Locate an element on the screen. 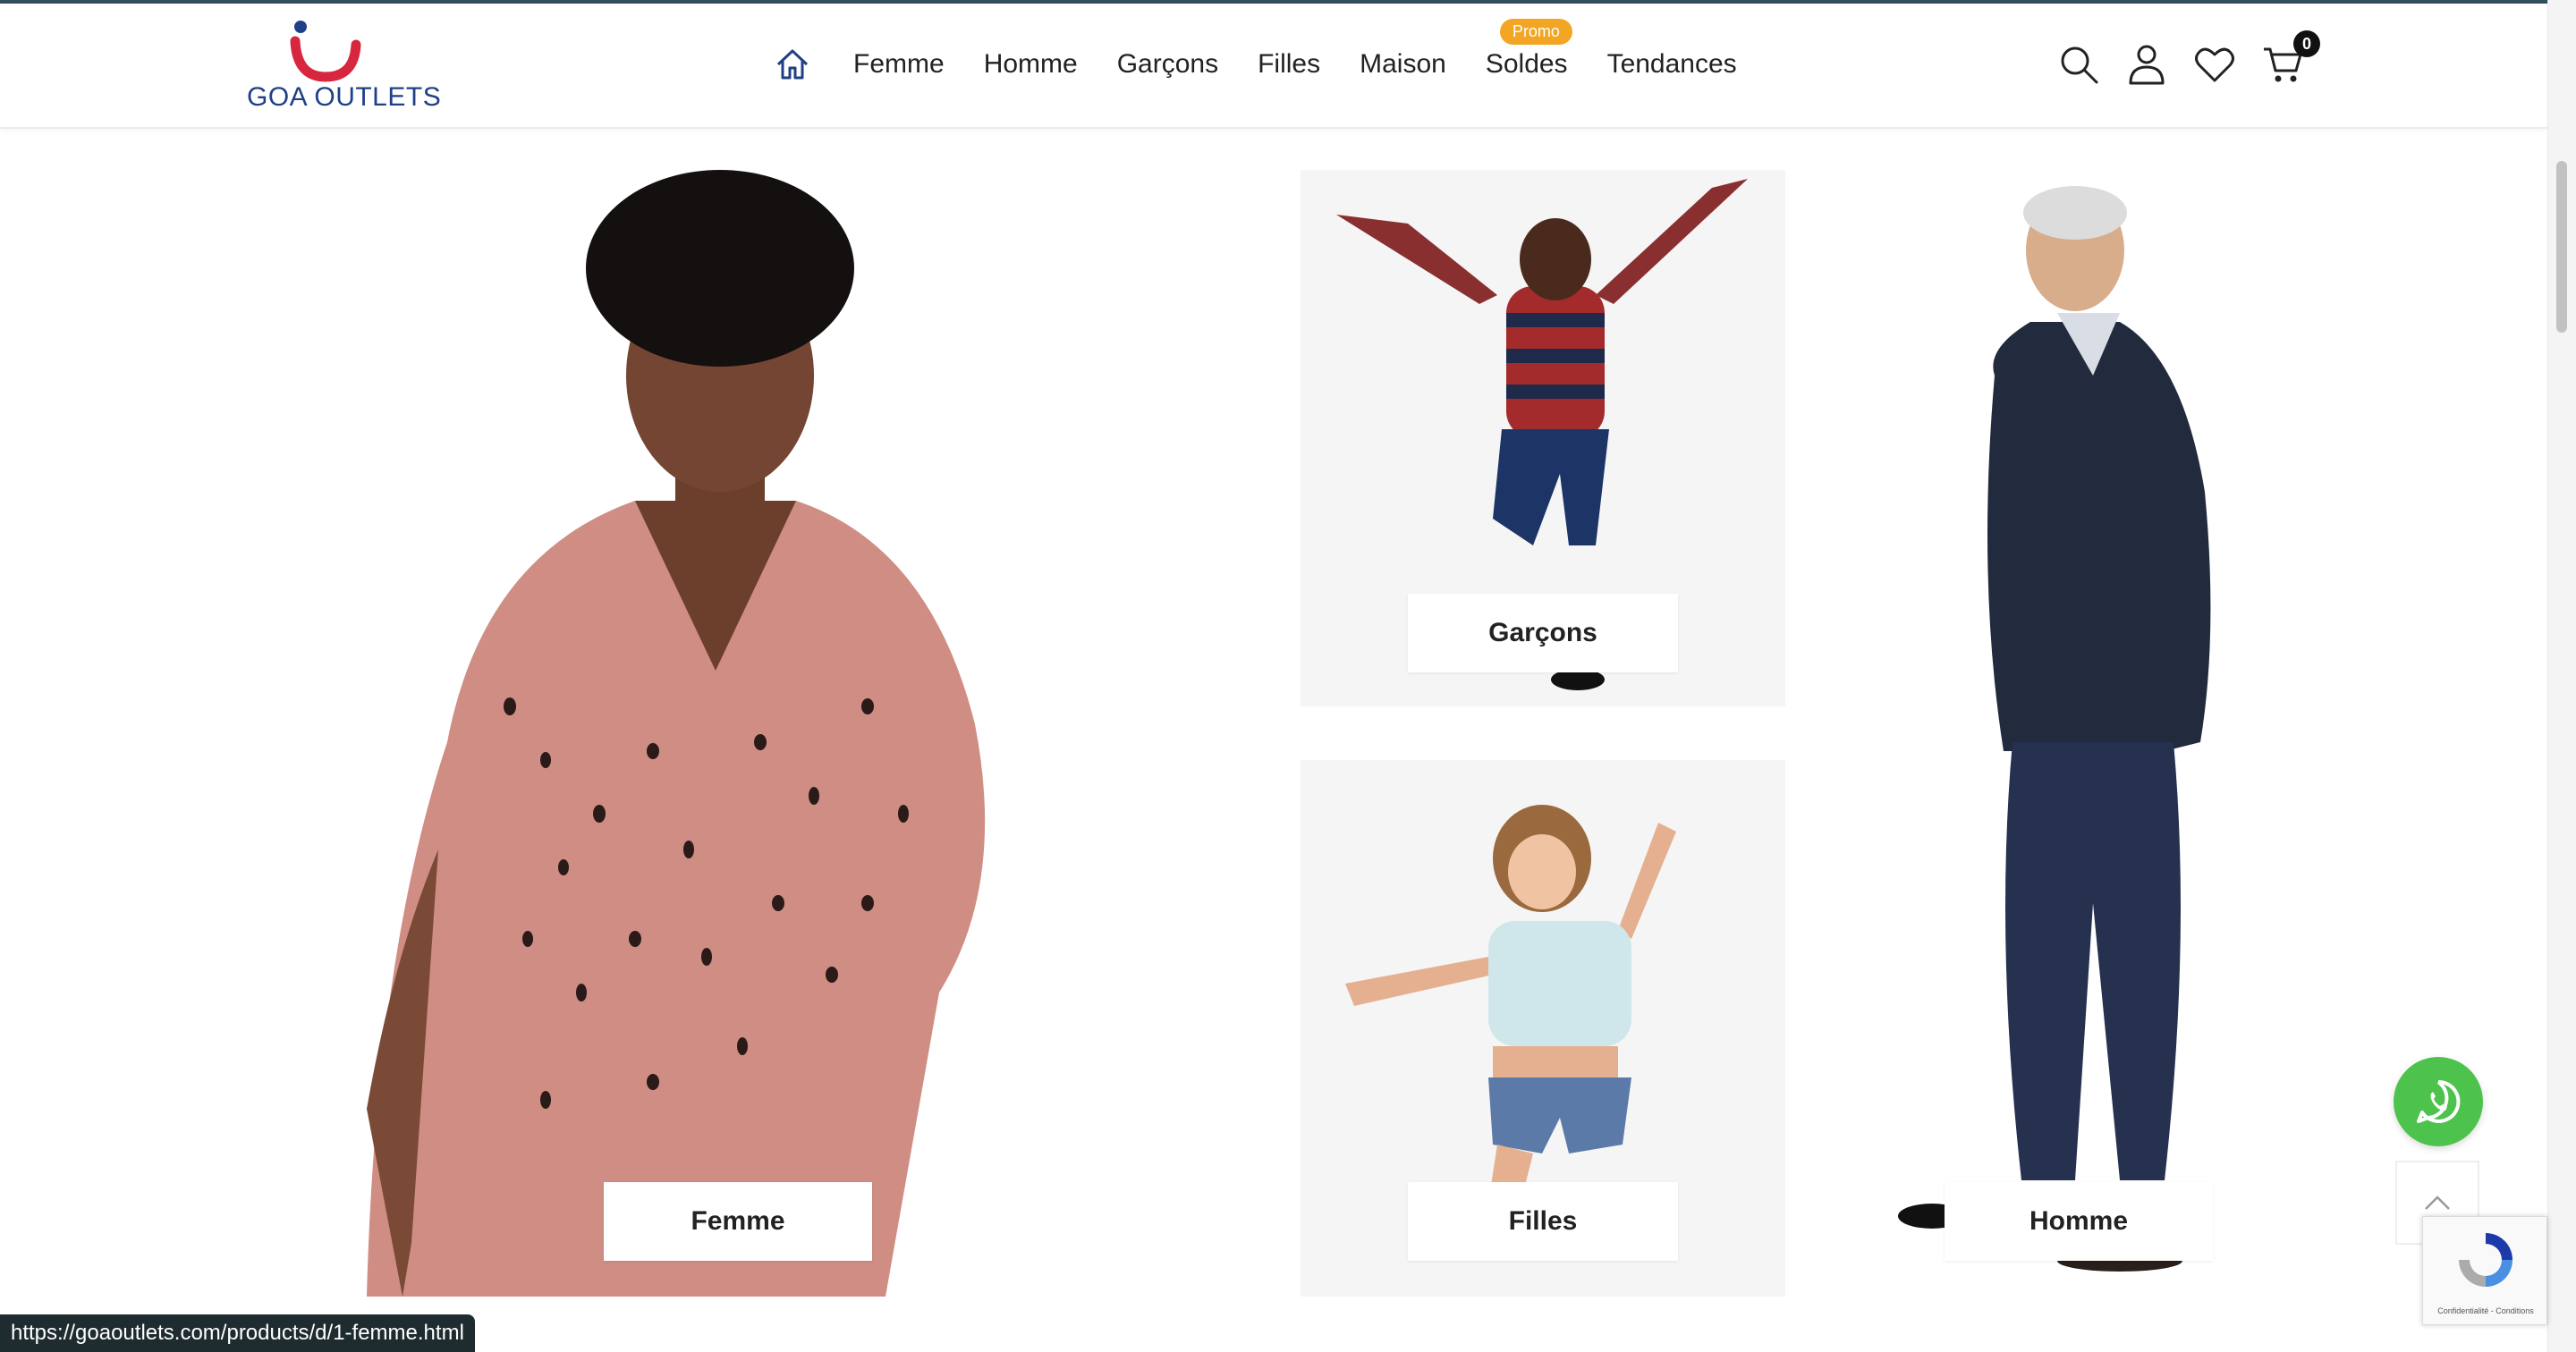 This screenshot has width=2576, height=1352. recaptcha-links: Confidentialité - Conditions is located at coordinates (2486, 1310).